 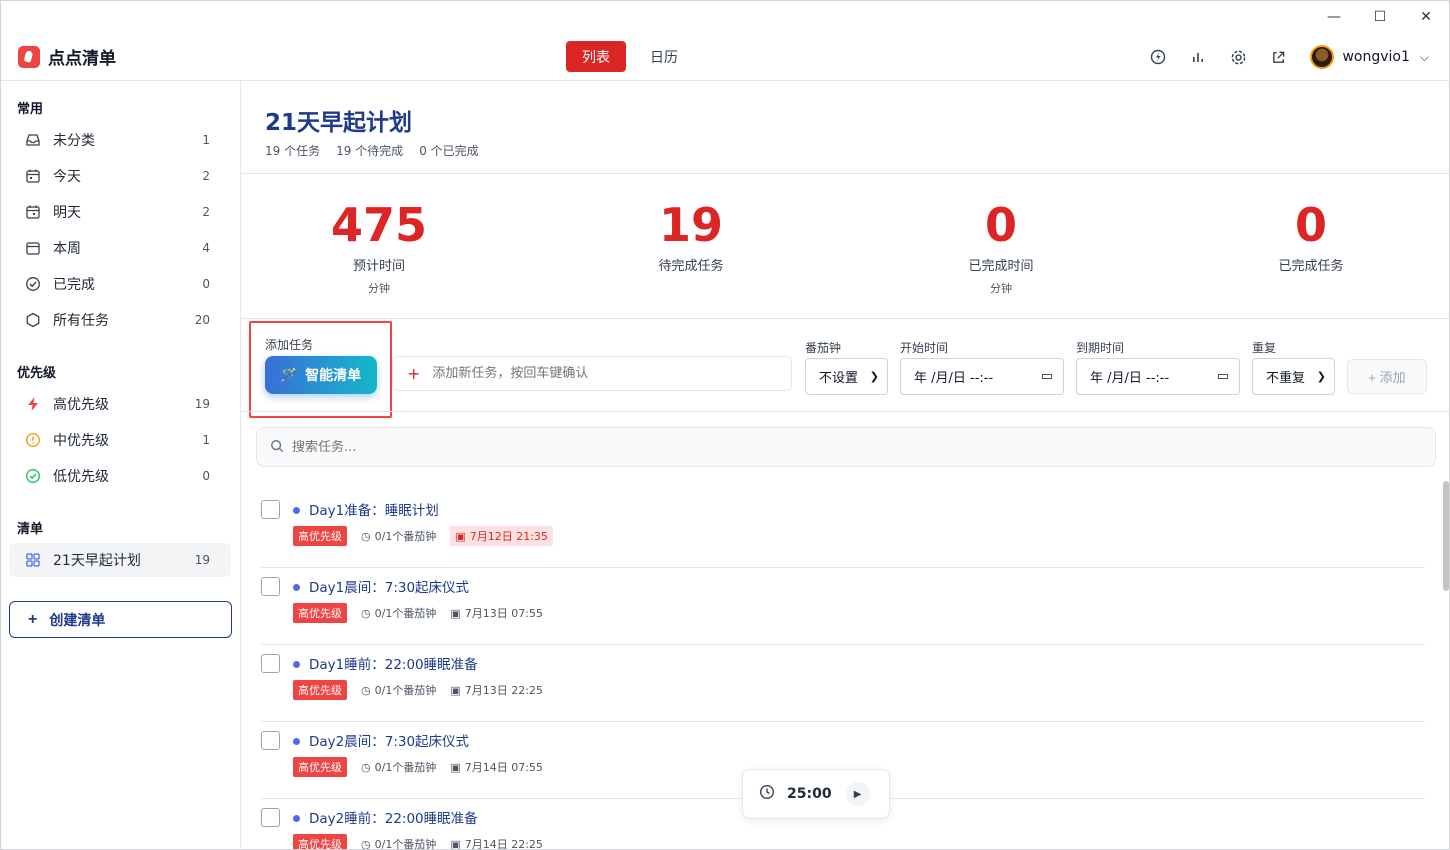 I want to click on sidebar-item-label: 所有任务, so click(x=81, y=321).